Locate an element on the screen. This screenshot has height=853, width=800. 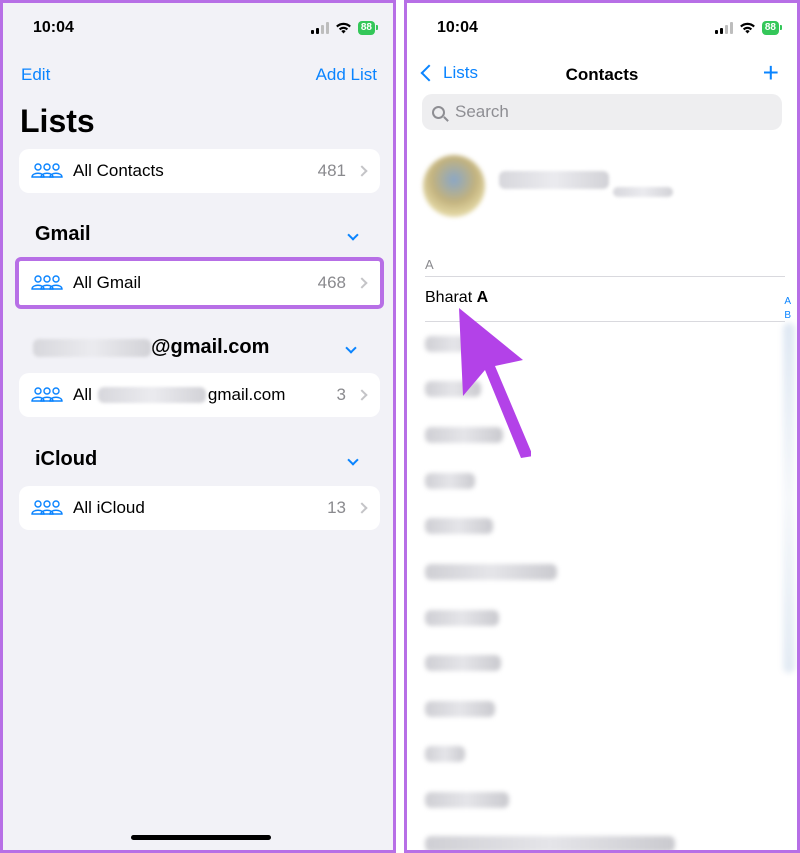
redacted-name is located at coordinates (554, 179).